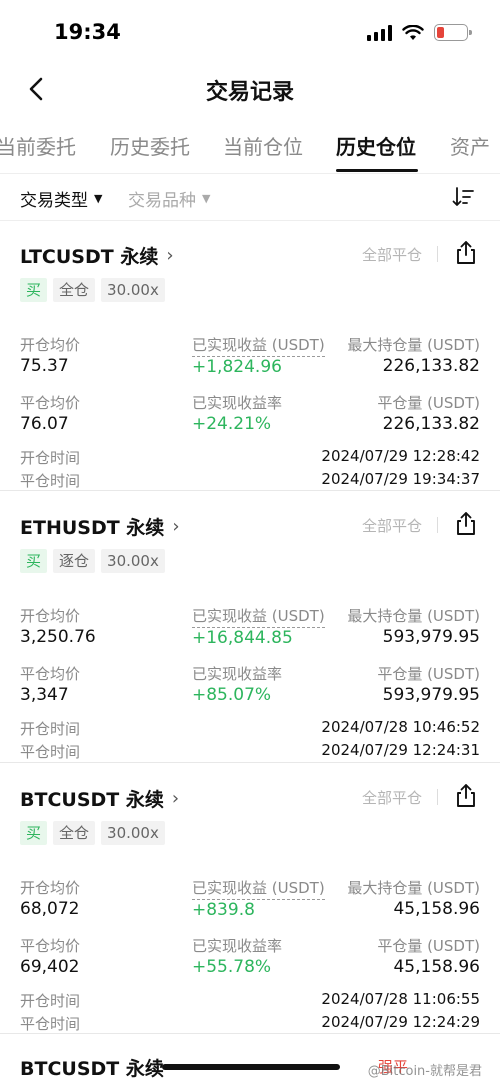 The image size is (500, 1082). I want to click on open-time-value: 2024/07/28 10:46:52, so click(400, 727).